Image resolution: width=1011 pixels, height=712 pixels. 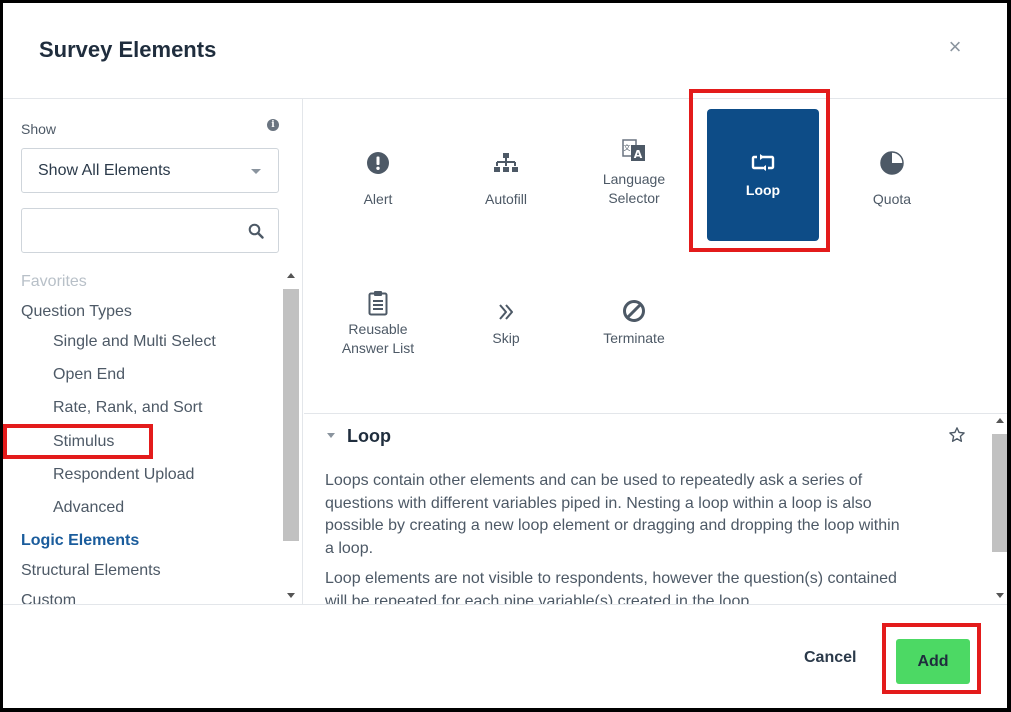 I want to click on dialog-header: Survey Elements ×, so click(x=505, y=51).